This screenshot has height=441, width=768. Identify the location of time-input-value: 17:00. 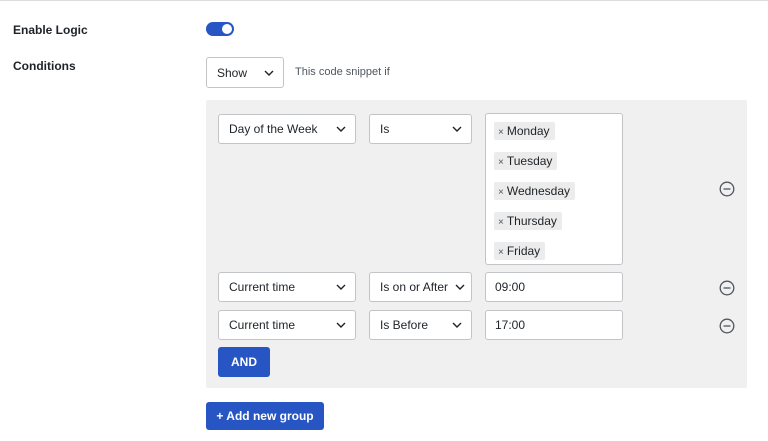
(510, 325).